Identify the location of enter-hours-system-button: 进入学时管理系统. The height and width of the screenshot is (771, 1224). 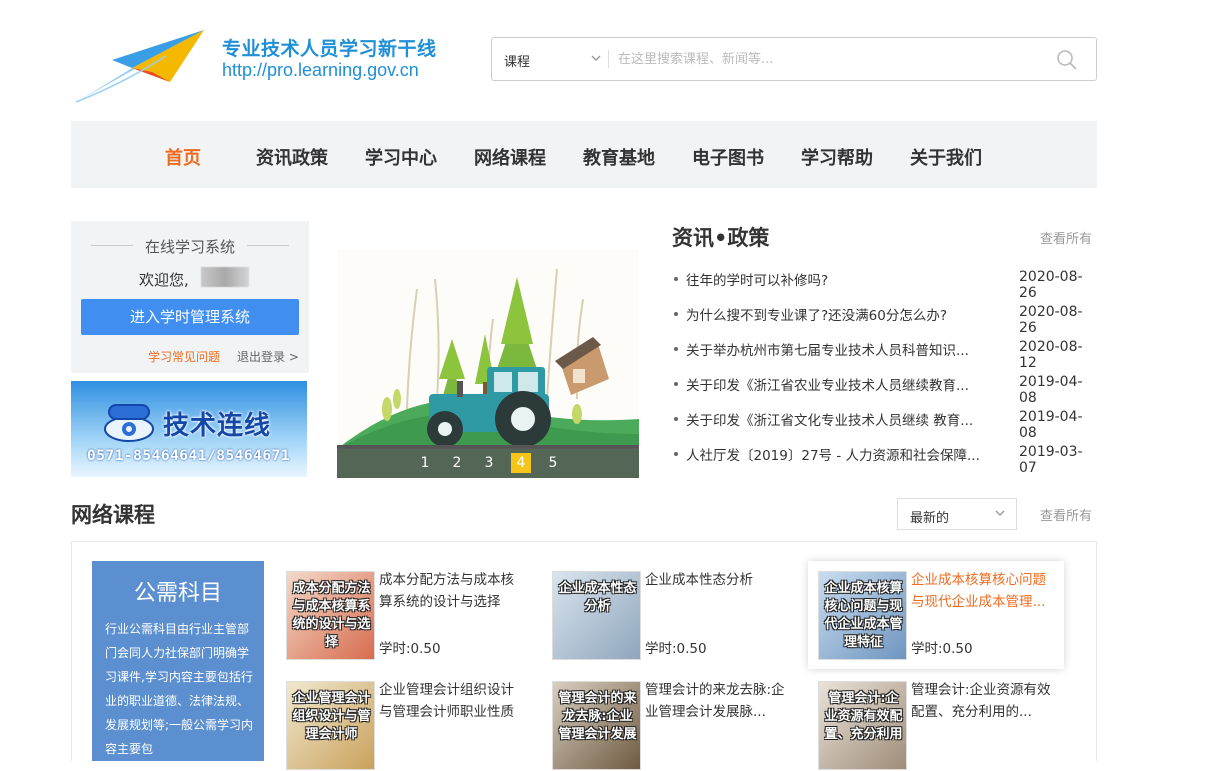
(190, 317).